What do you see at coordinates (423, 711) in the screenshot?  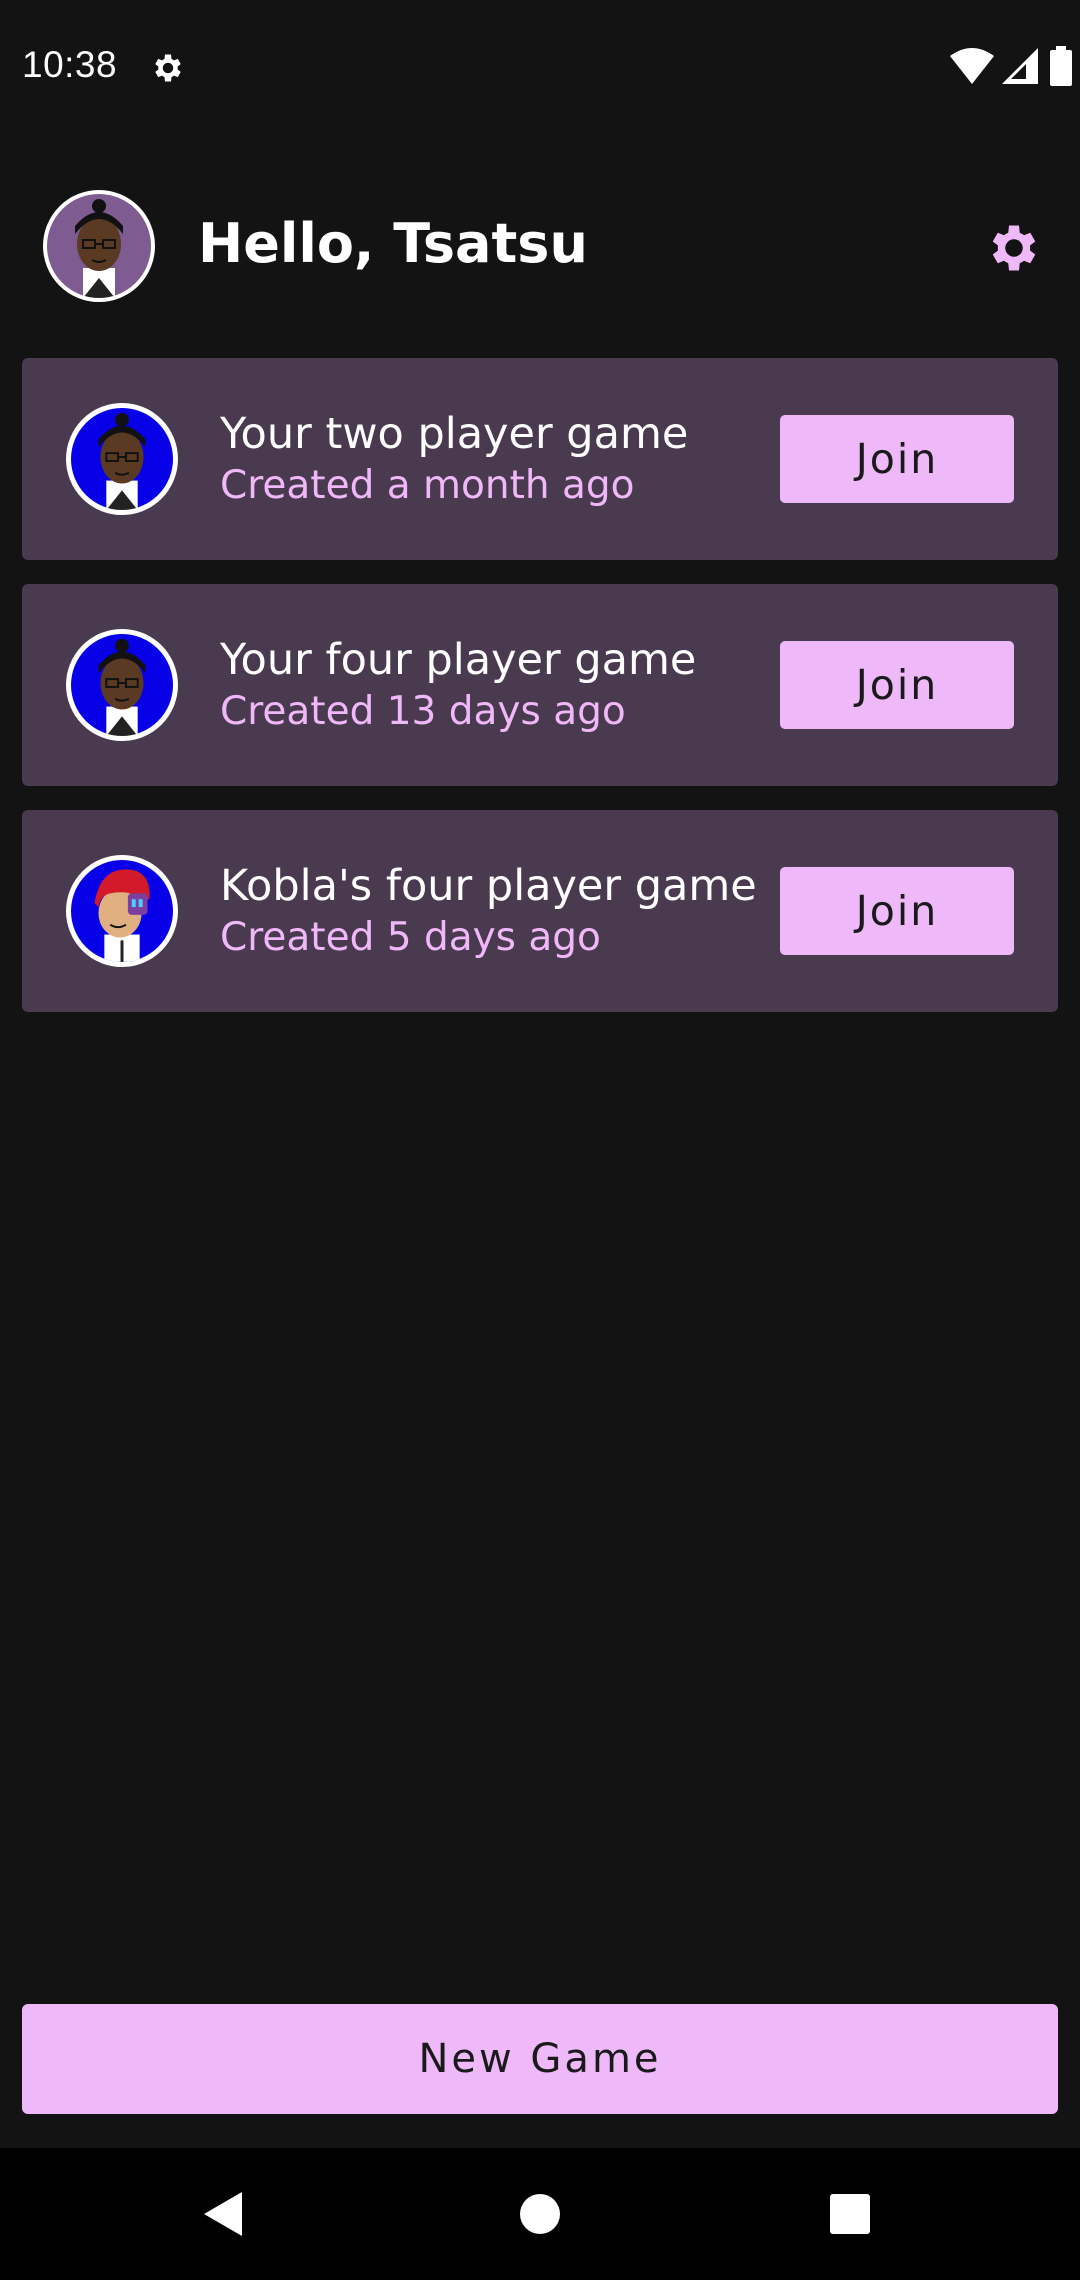 I see `game-created-time: Created 13 days ago` at bounding box center [423, 711].